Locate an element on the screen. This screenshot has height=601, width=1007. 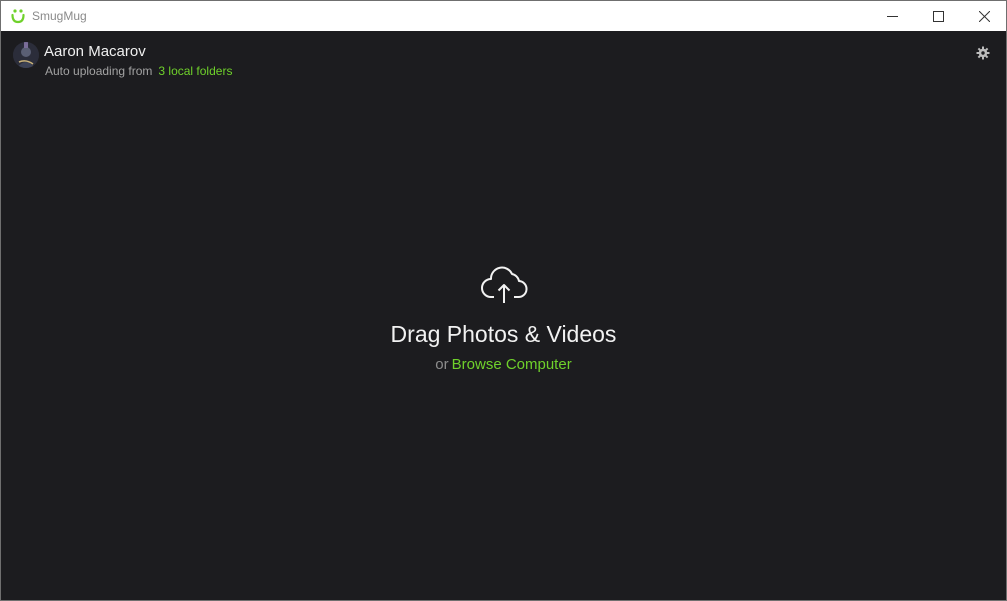
maximize-icon is located at coordinates (938, 16).